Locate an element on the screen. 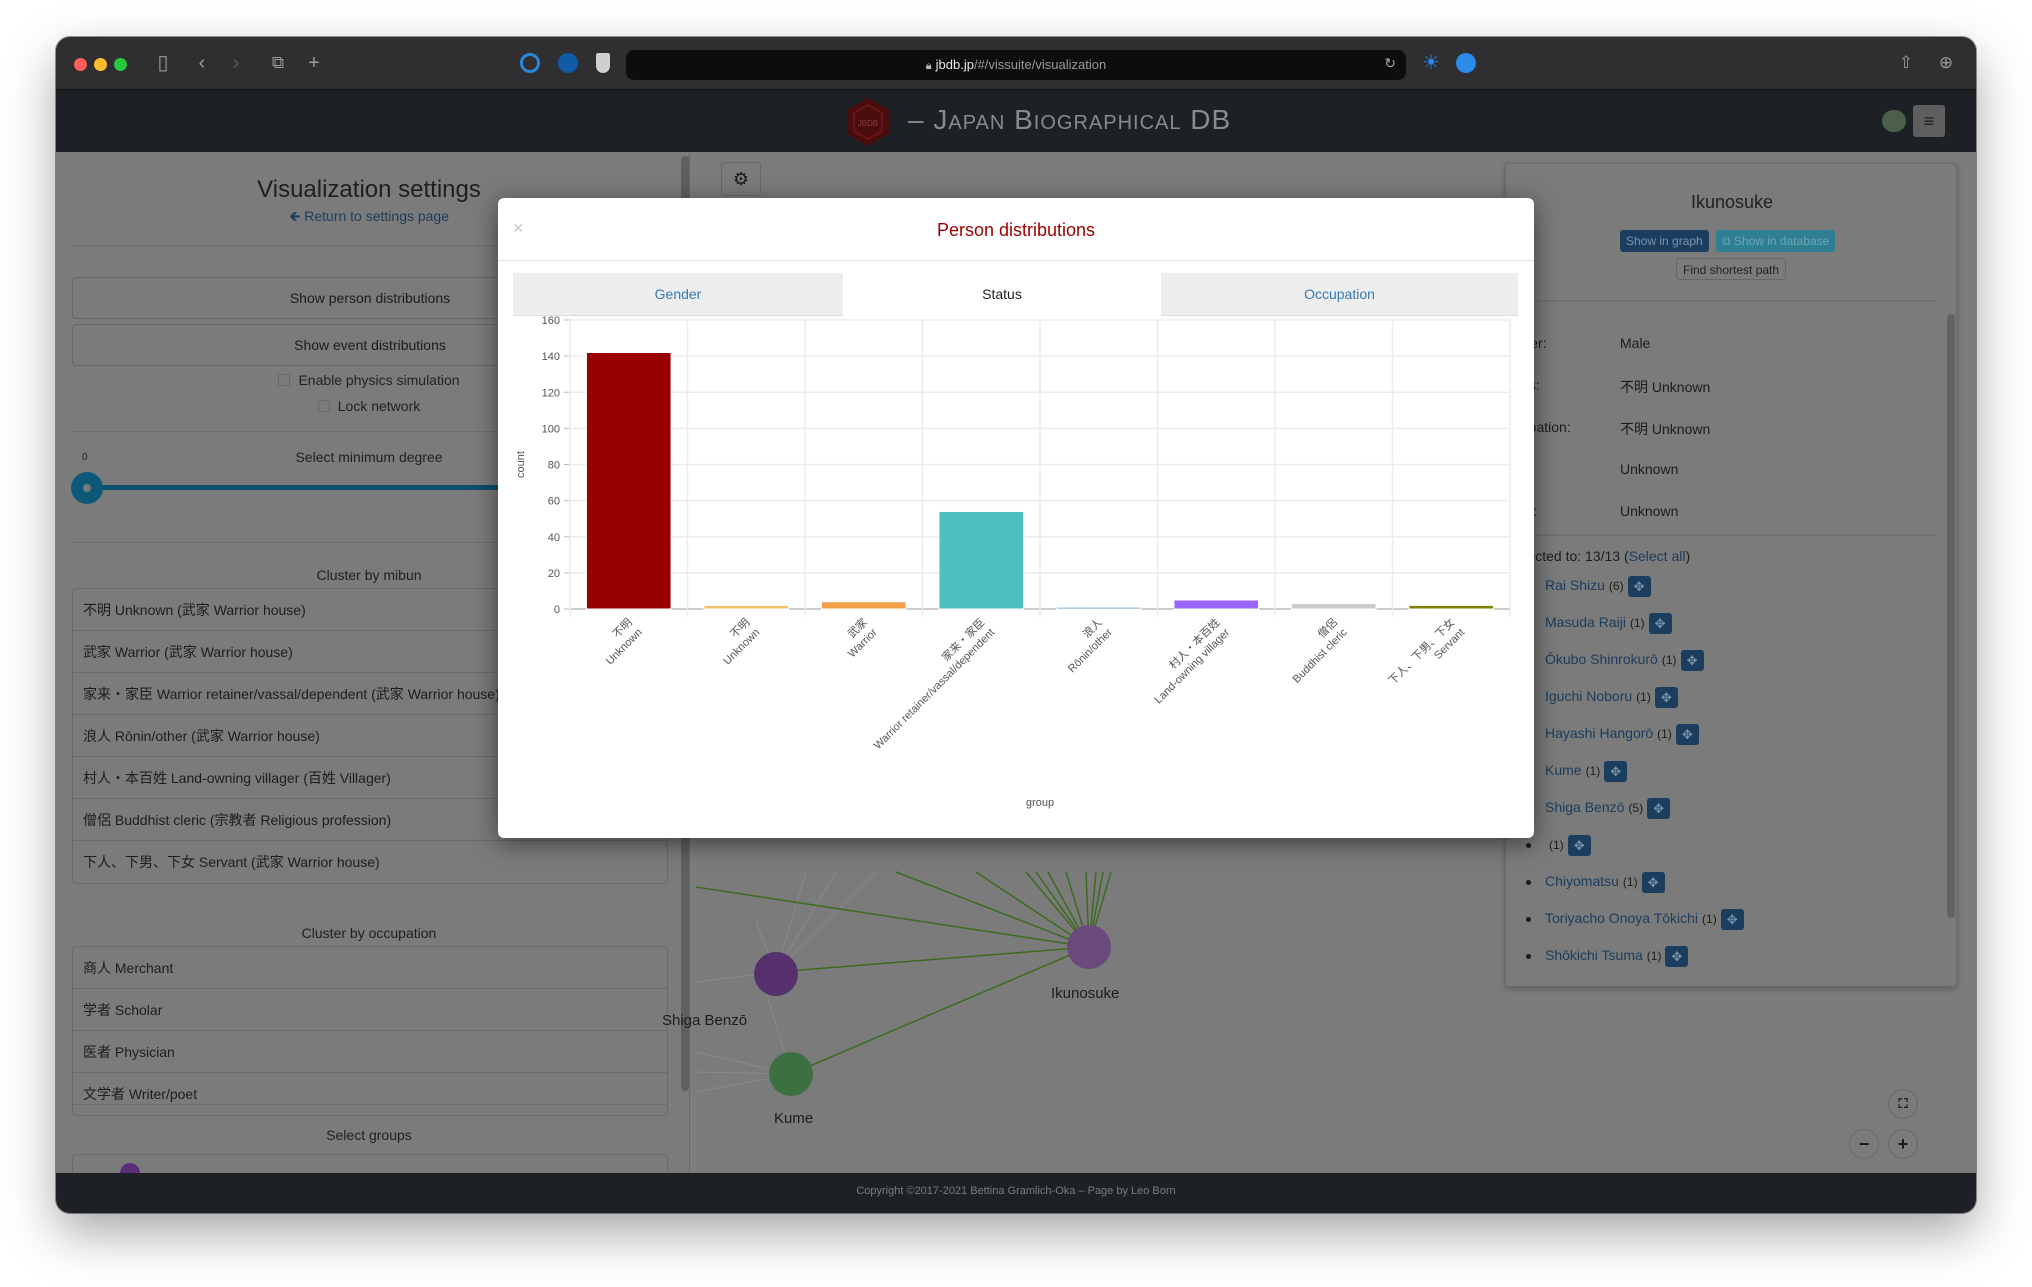 The image size is (2032, 1287). occupation-item: 文学者 Writer/poet is located at coordinates (370, 1094).